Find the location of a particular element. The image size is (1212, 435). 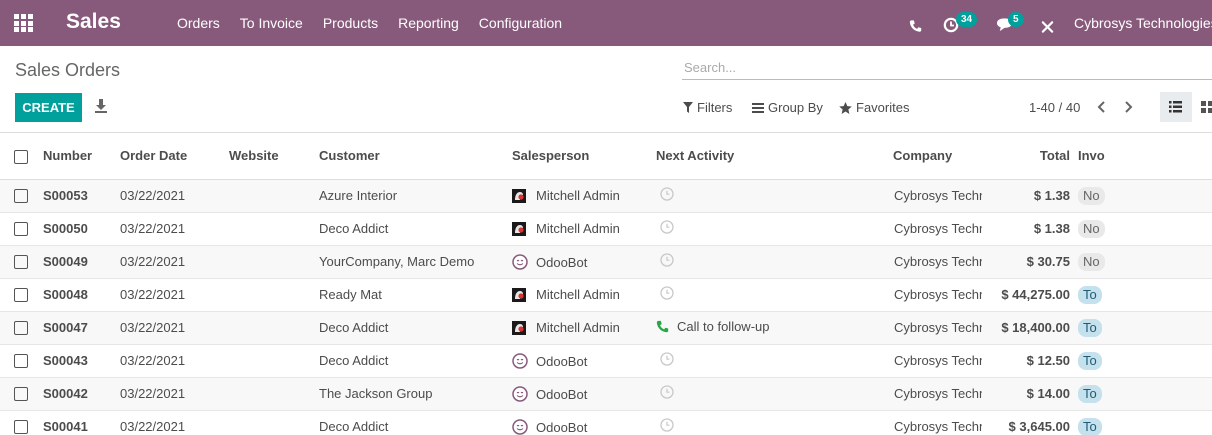

group-by-dropdown: Group By is located at coordinates (787, 107).